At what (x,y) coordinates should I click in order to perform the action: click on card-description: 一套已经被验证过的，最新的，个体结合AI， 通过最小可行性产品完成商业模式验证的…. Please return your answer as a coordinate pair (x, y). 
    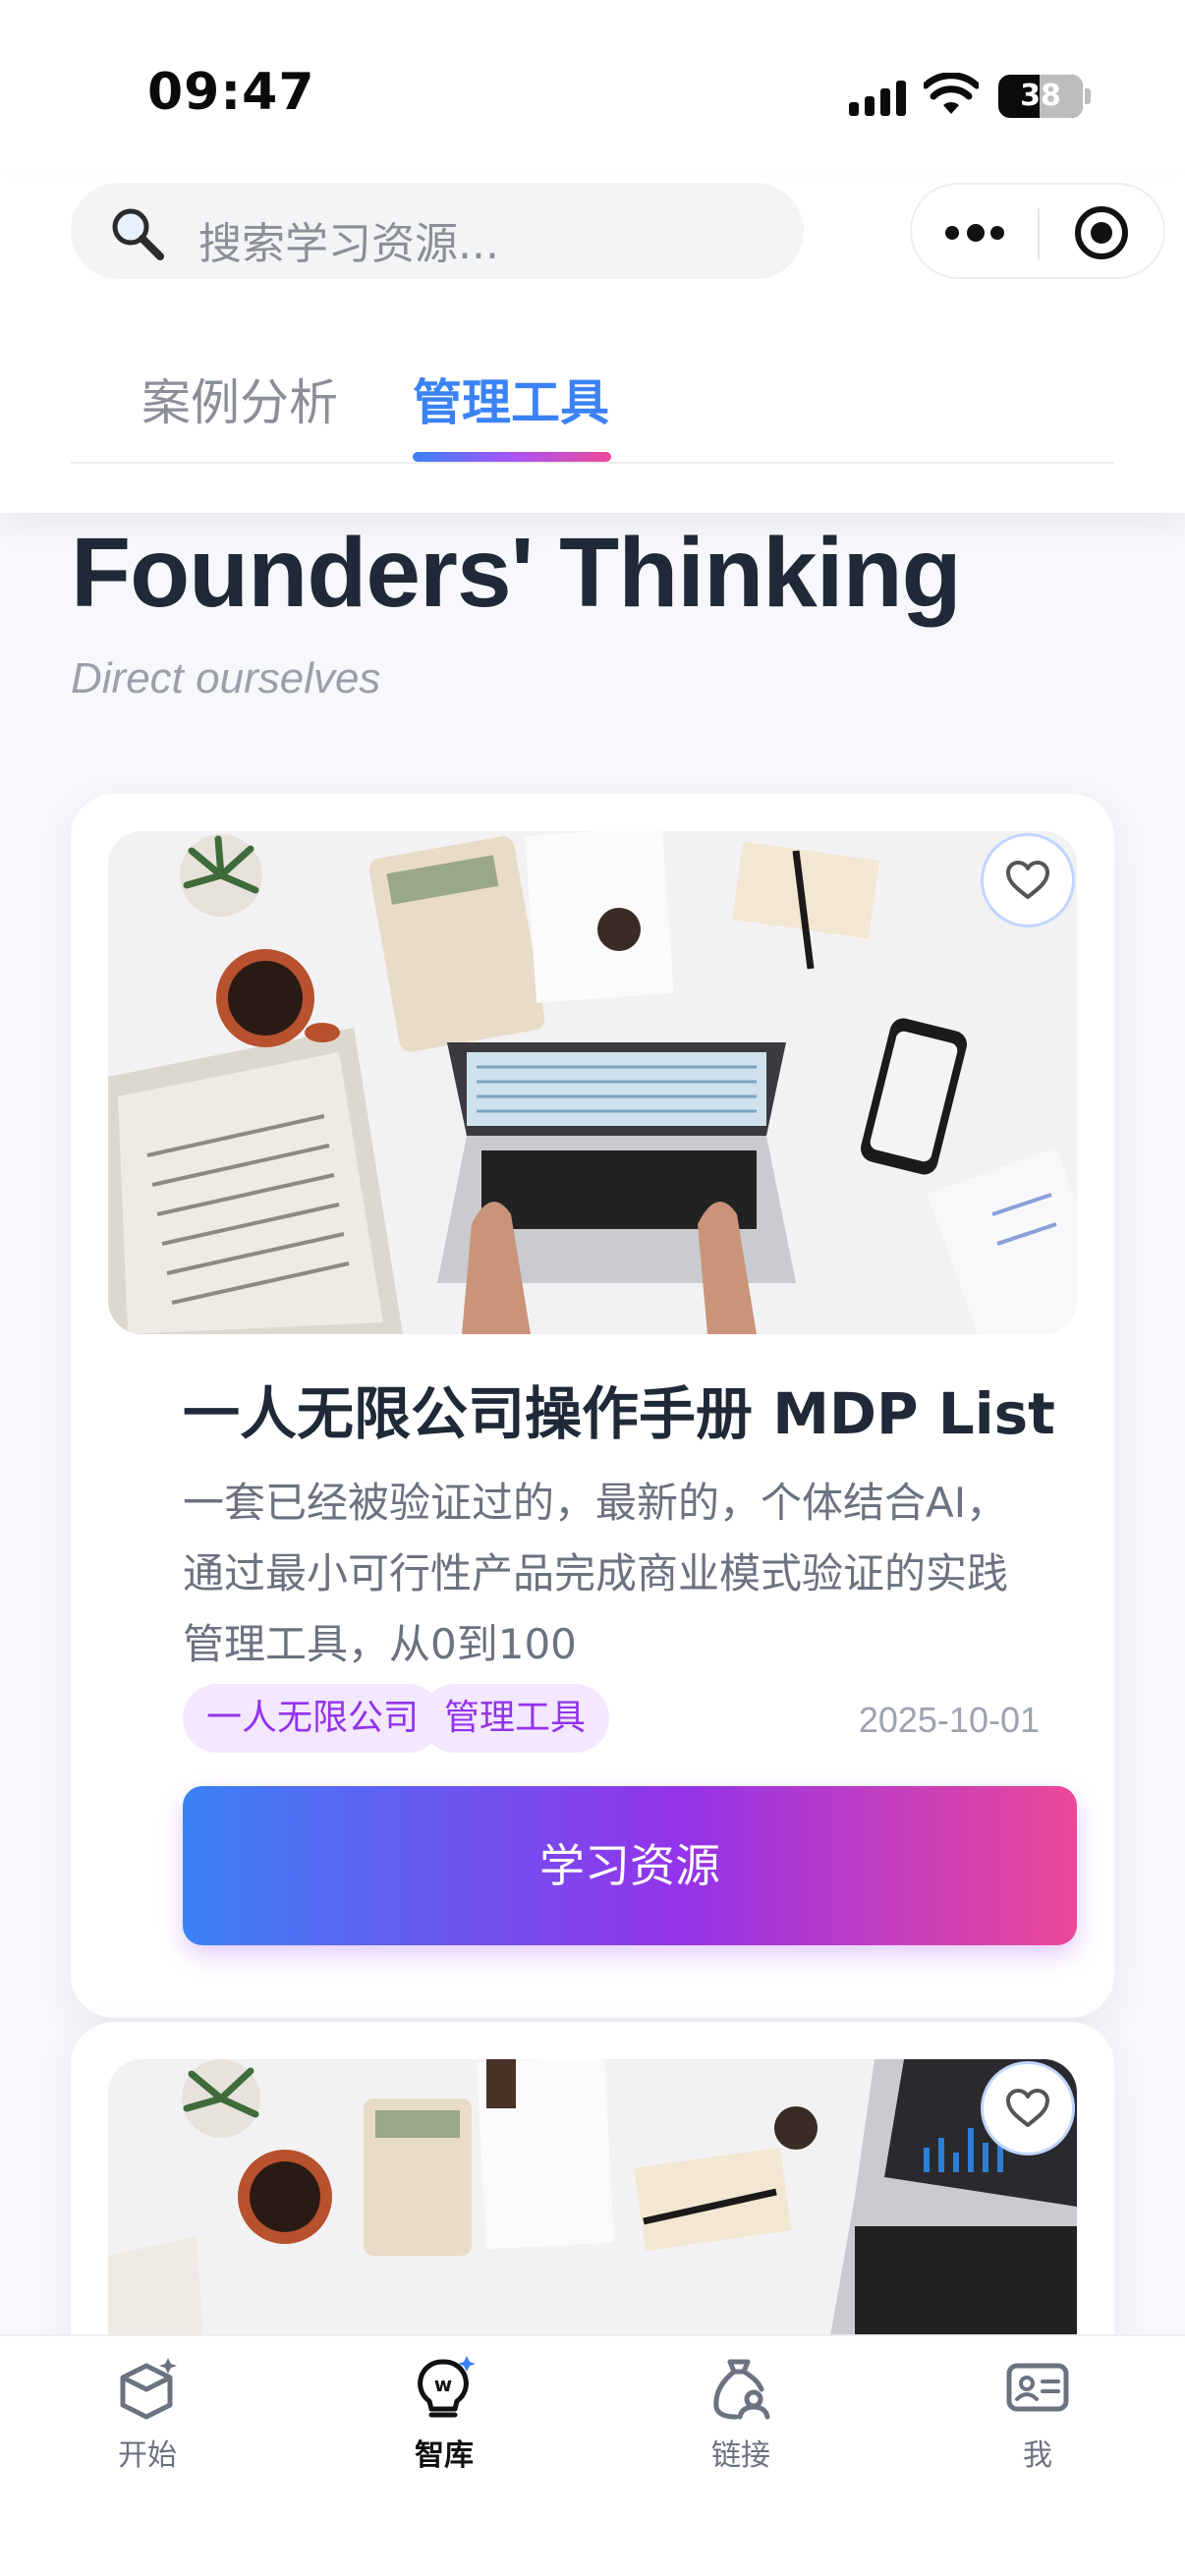
    Looking at the image, I should click on (625, 1574).